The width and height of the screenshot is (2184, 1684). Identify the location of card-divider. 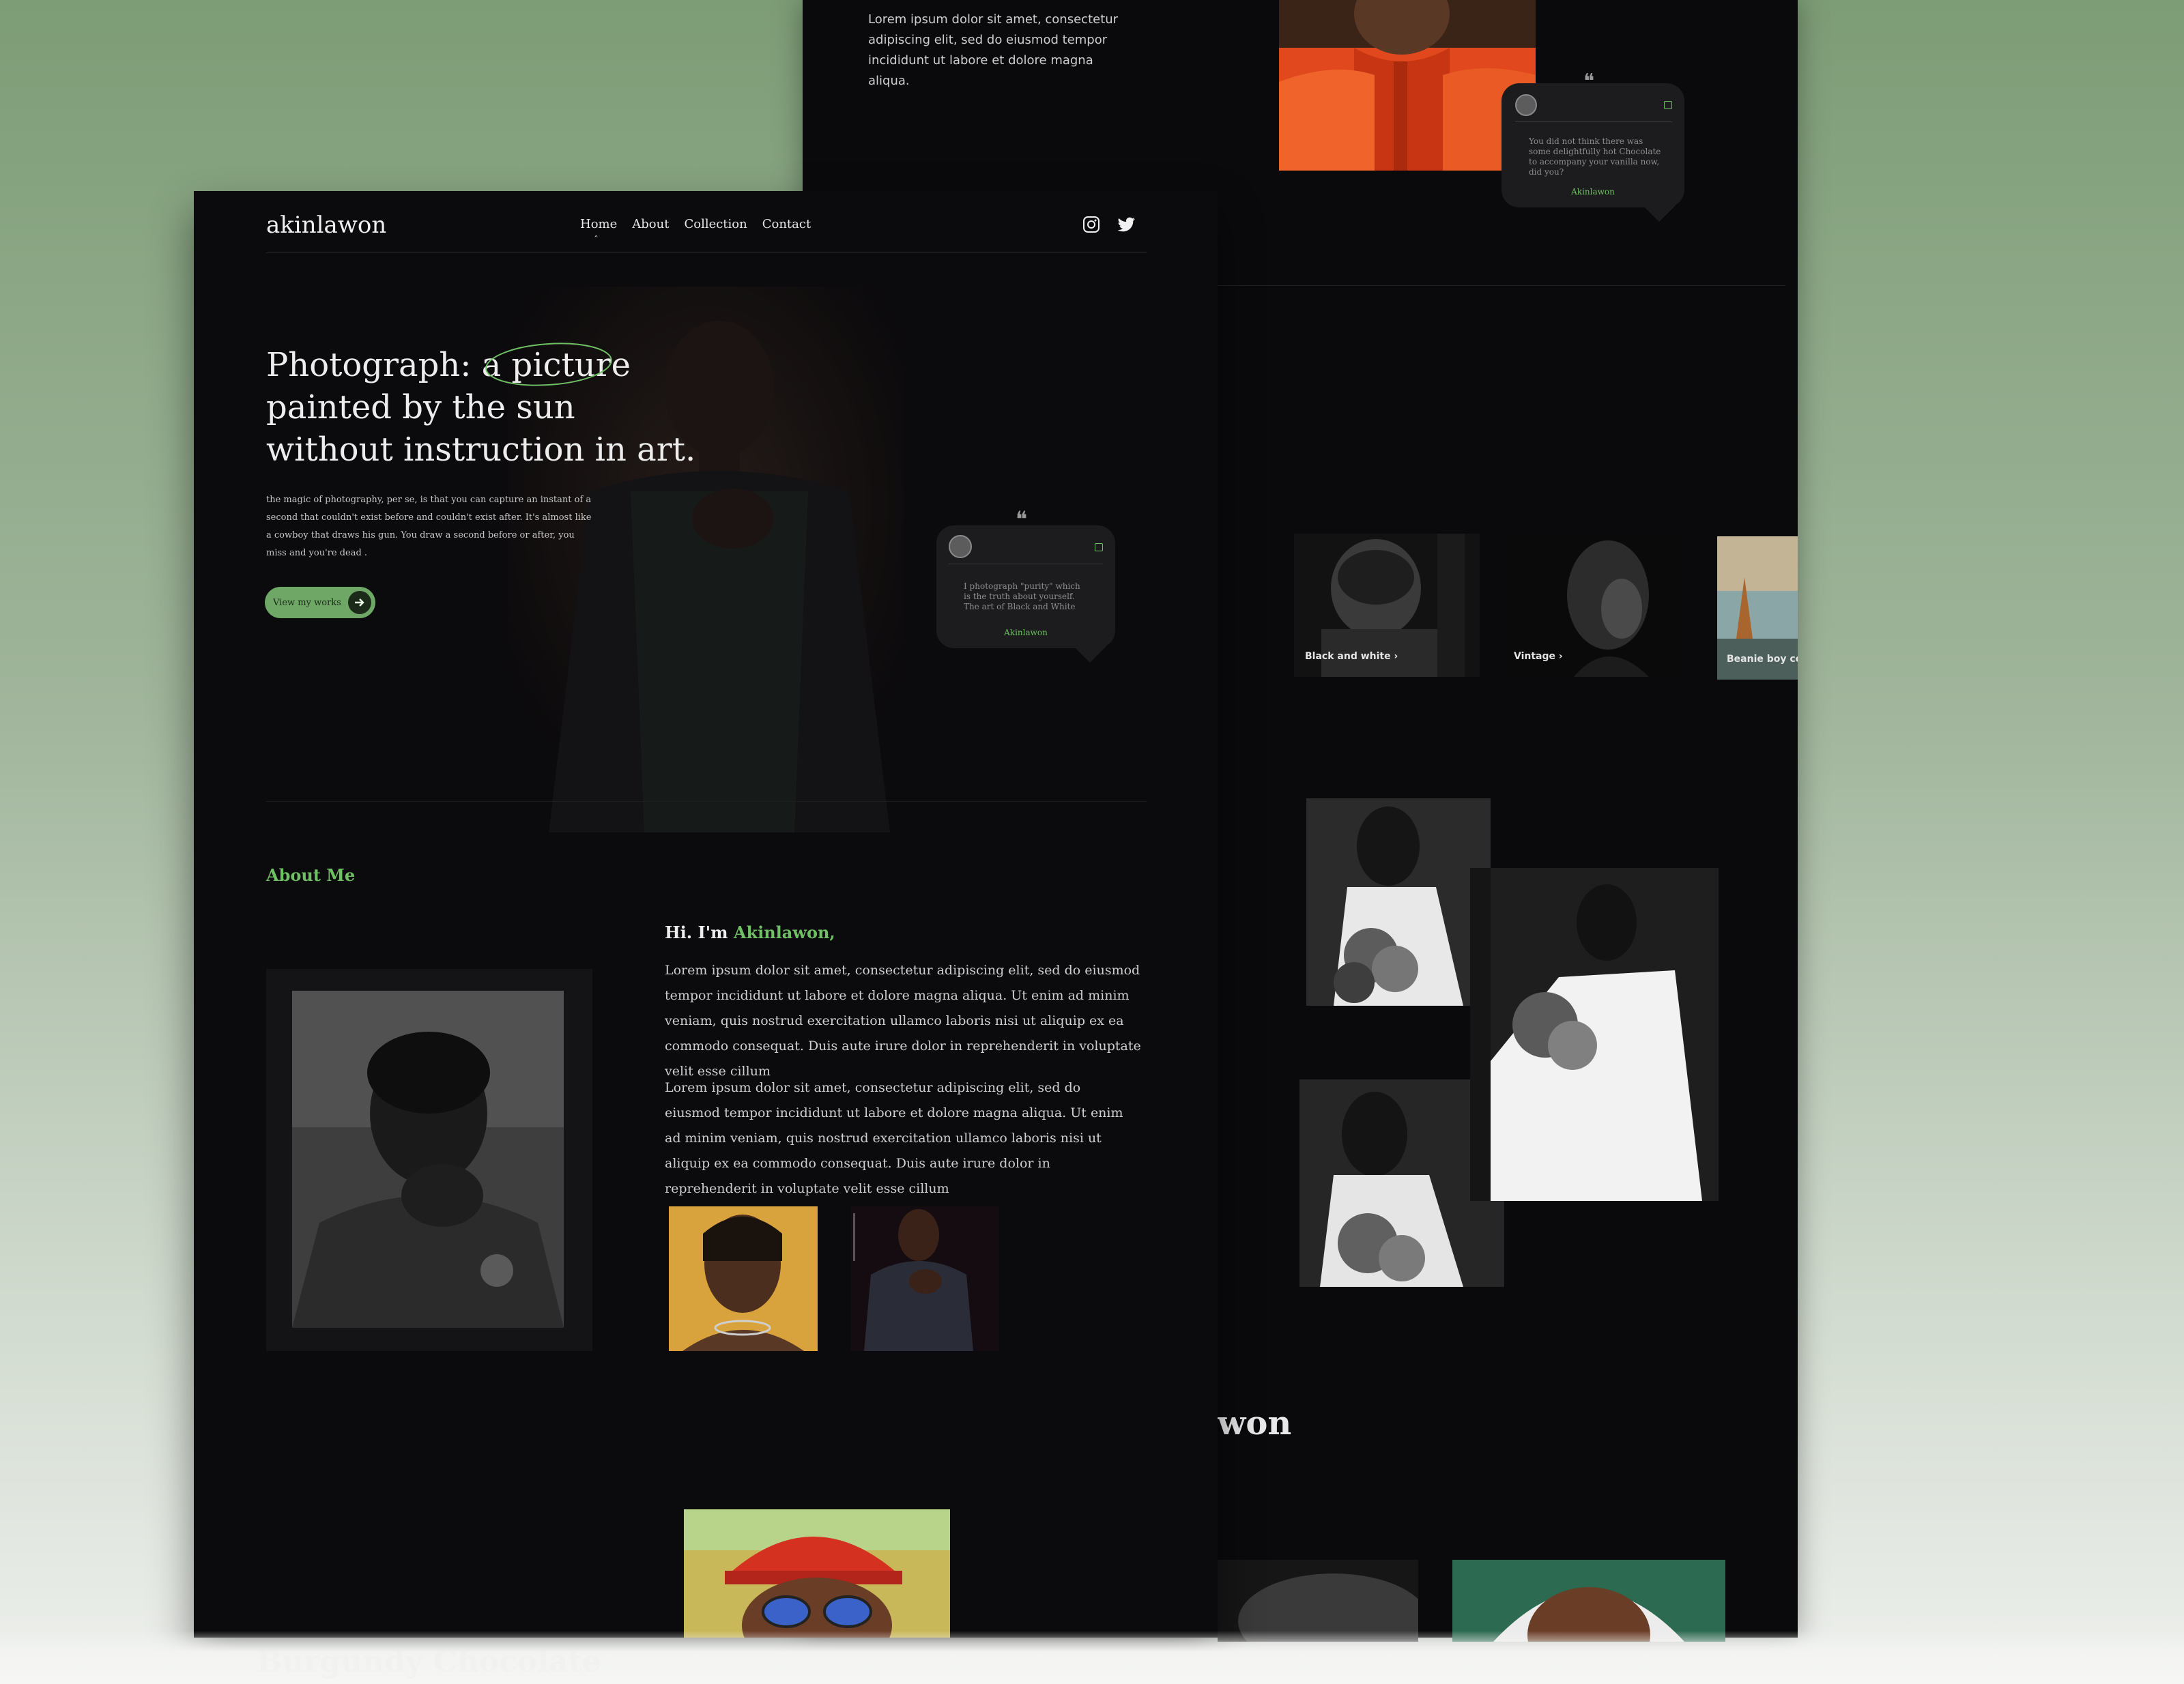
(1593, 121).